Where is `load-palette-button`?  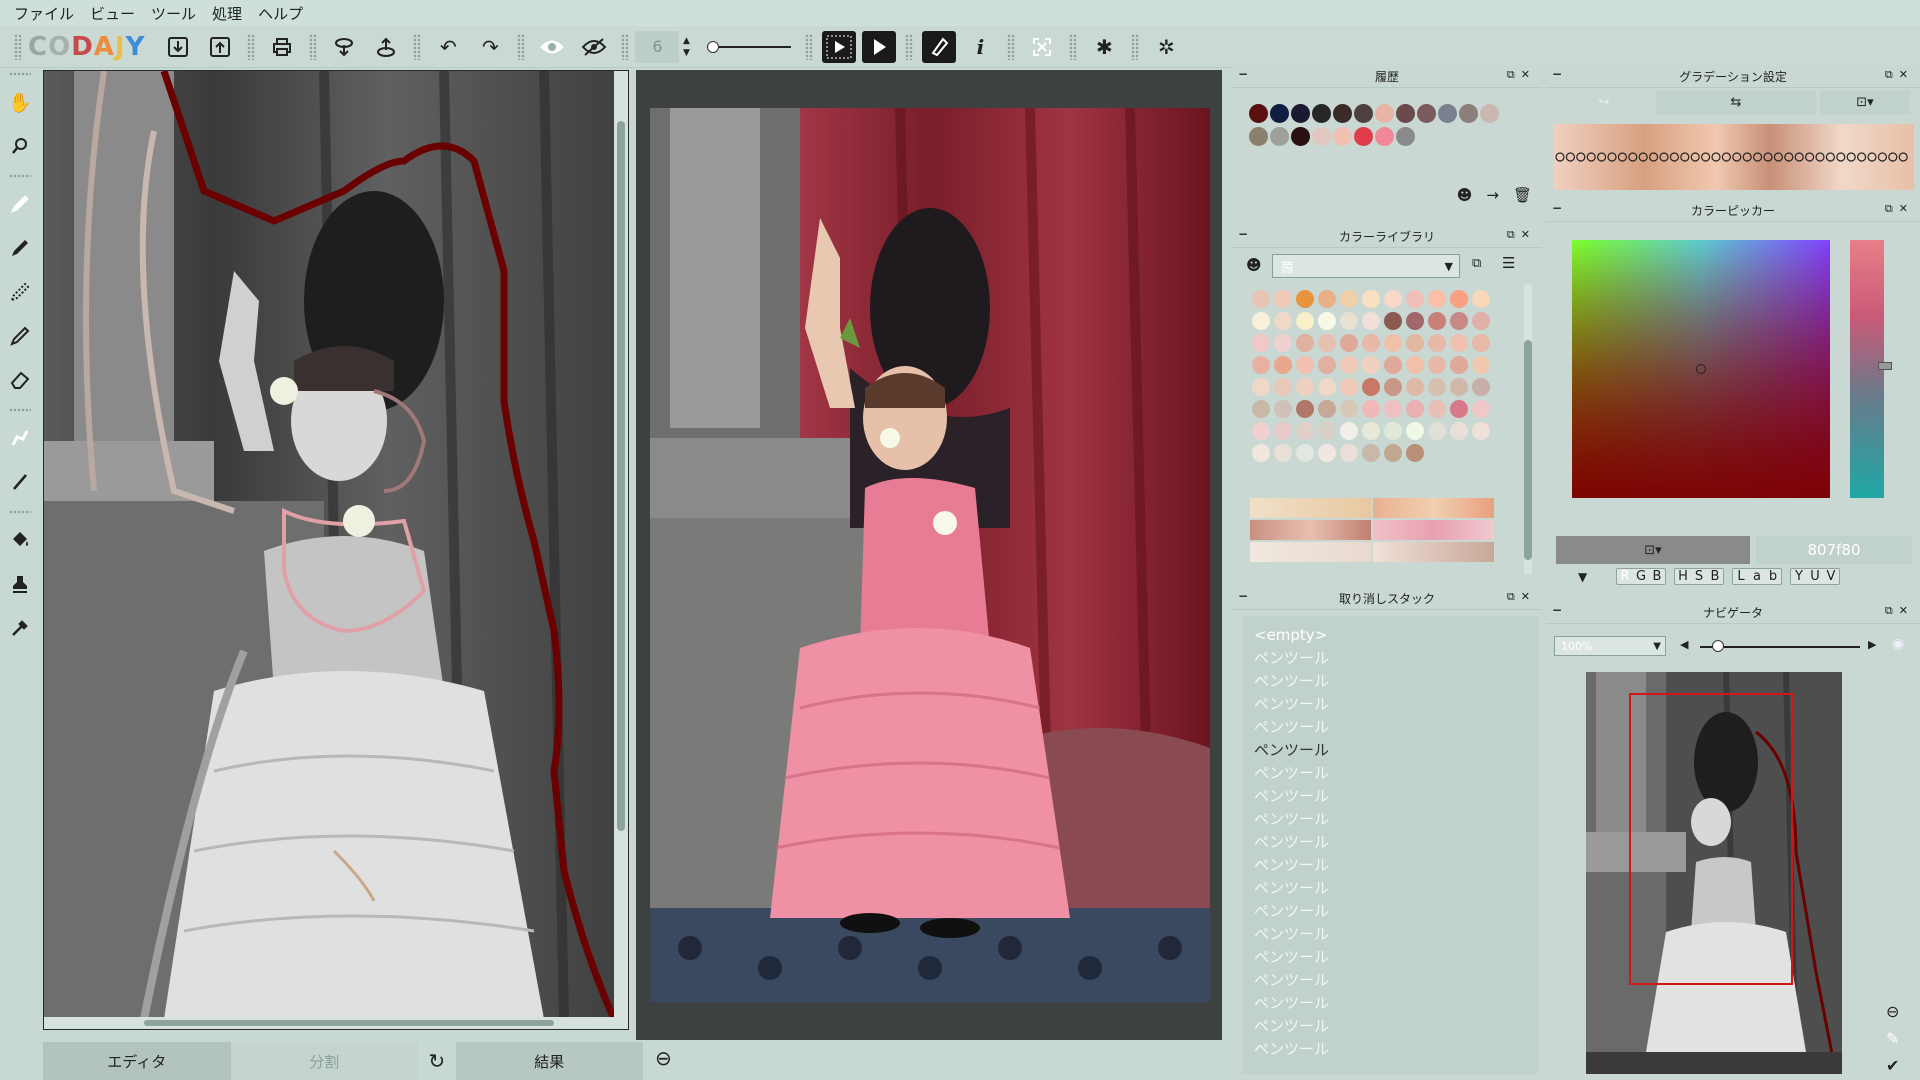
load-palette-button is located at coordinates (344, 47).